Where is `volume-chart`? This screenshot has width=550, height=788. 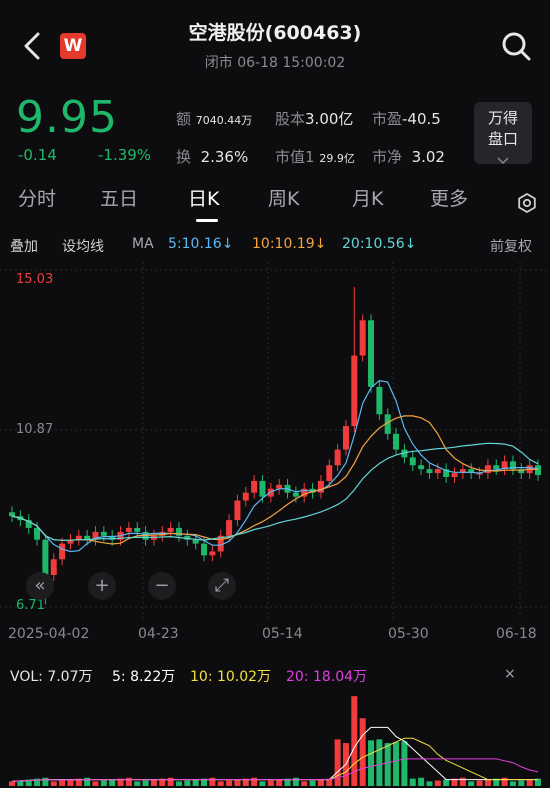 volume-chart is located at coordinates (275, 739).